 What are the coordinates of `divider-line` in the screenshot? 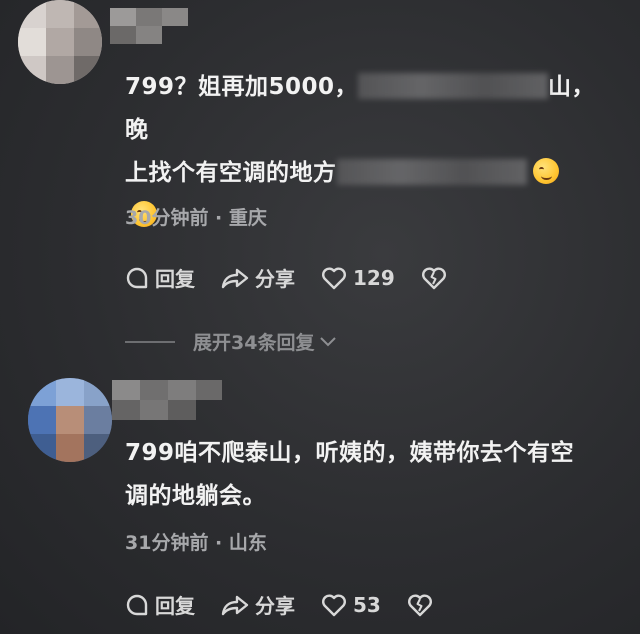 It's located at (150, 341).